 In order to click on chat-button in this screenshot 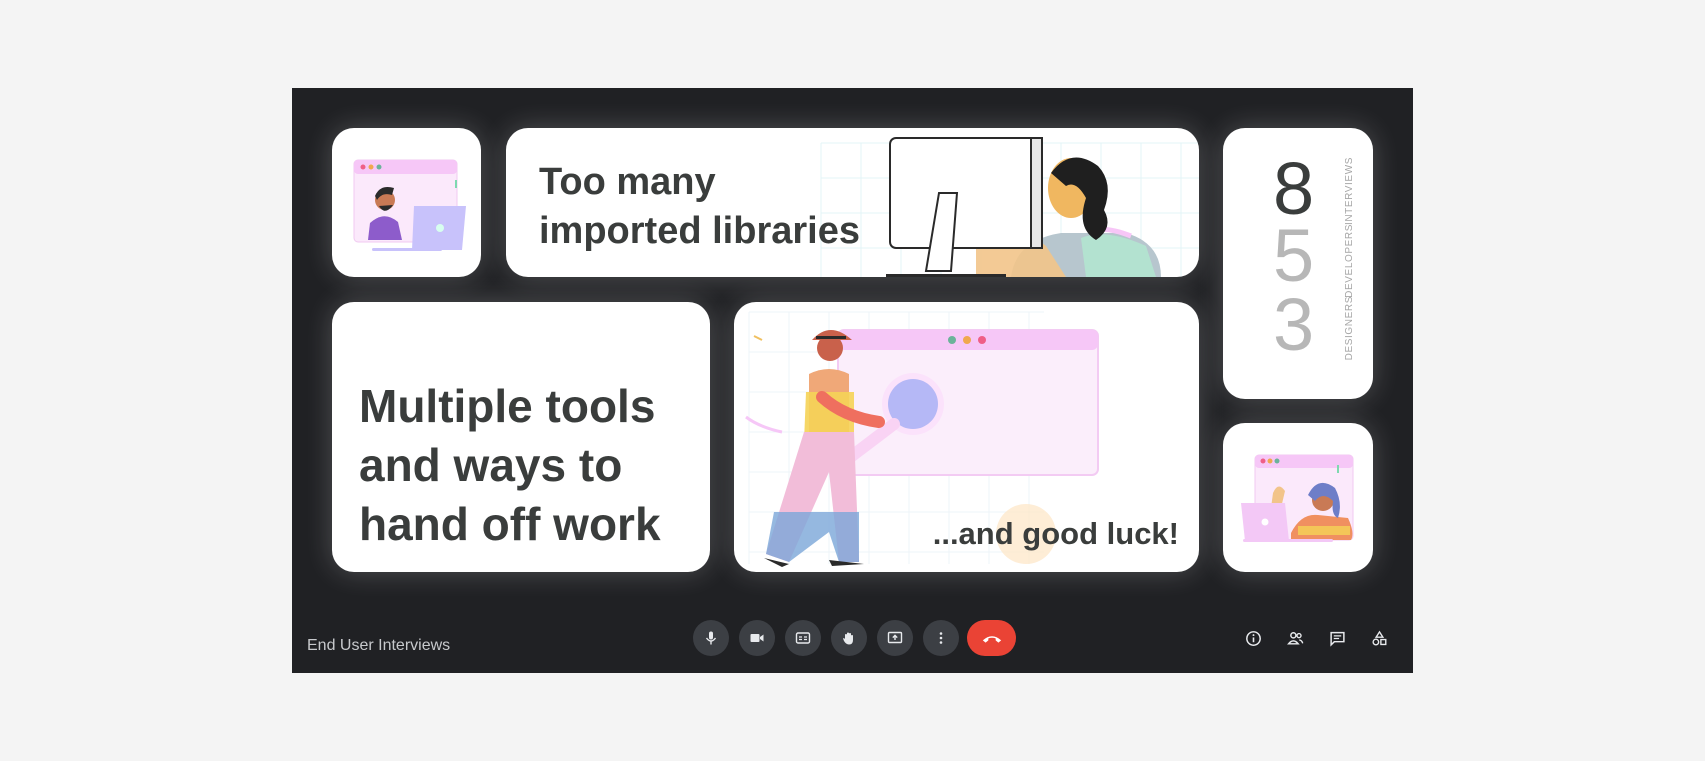, I will do `click(1337, 638)`.